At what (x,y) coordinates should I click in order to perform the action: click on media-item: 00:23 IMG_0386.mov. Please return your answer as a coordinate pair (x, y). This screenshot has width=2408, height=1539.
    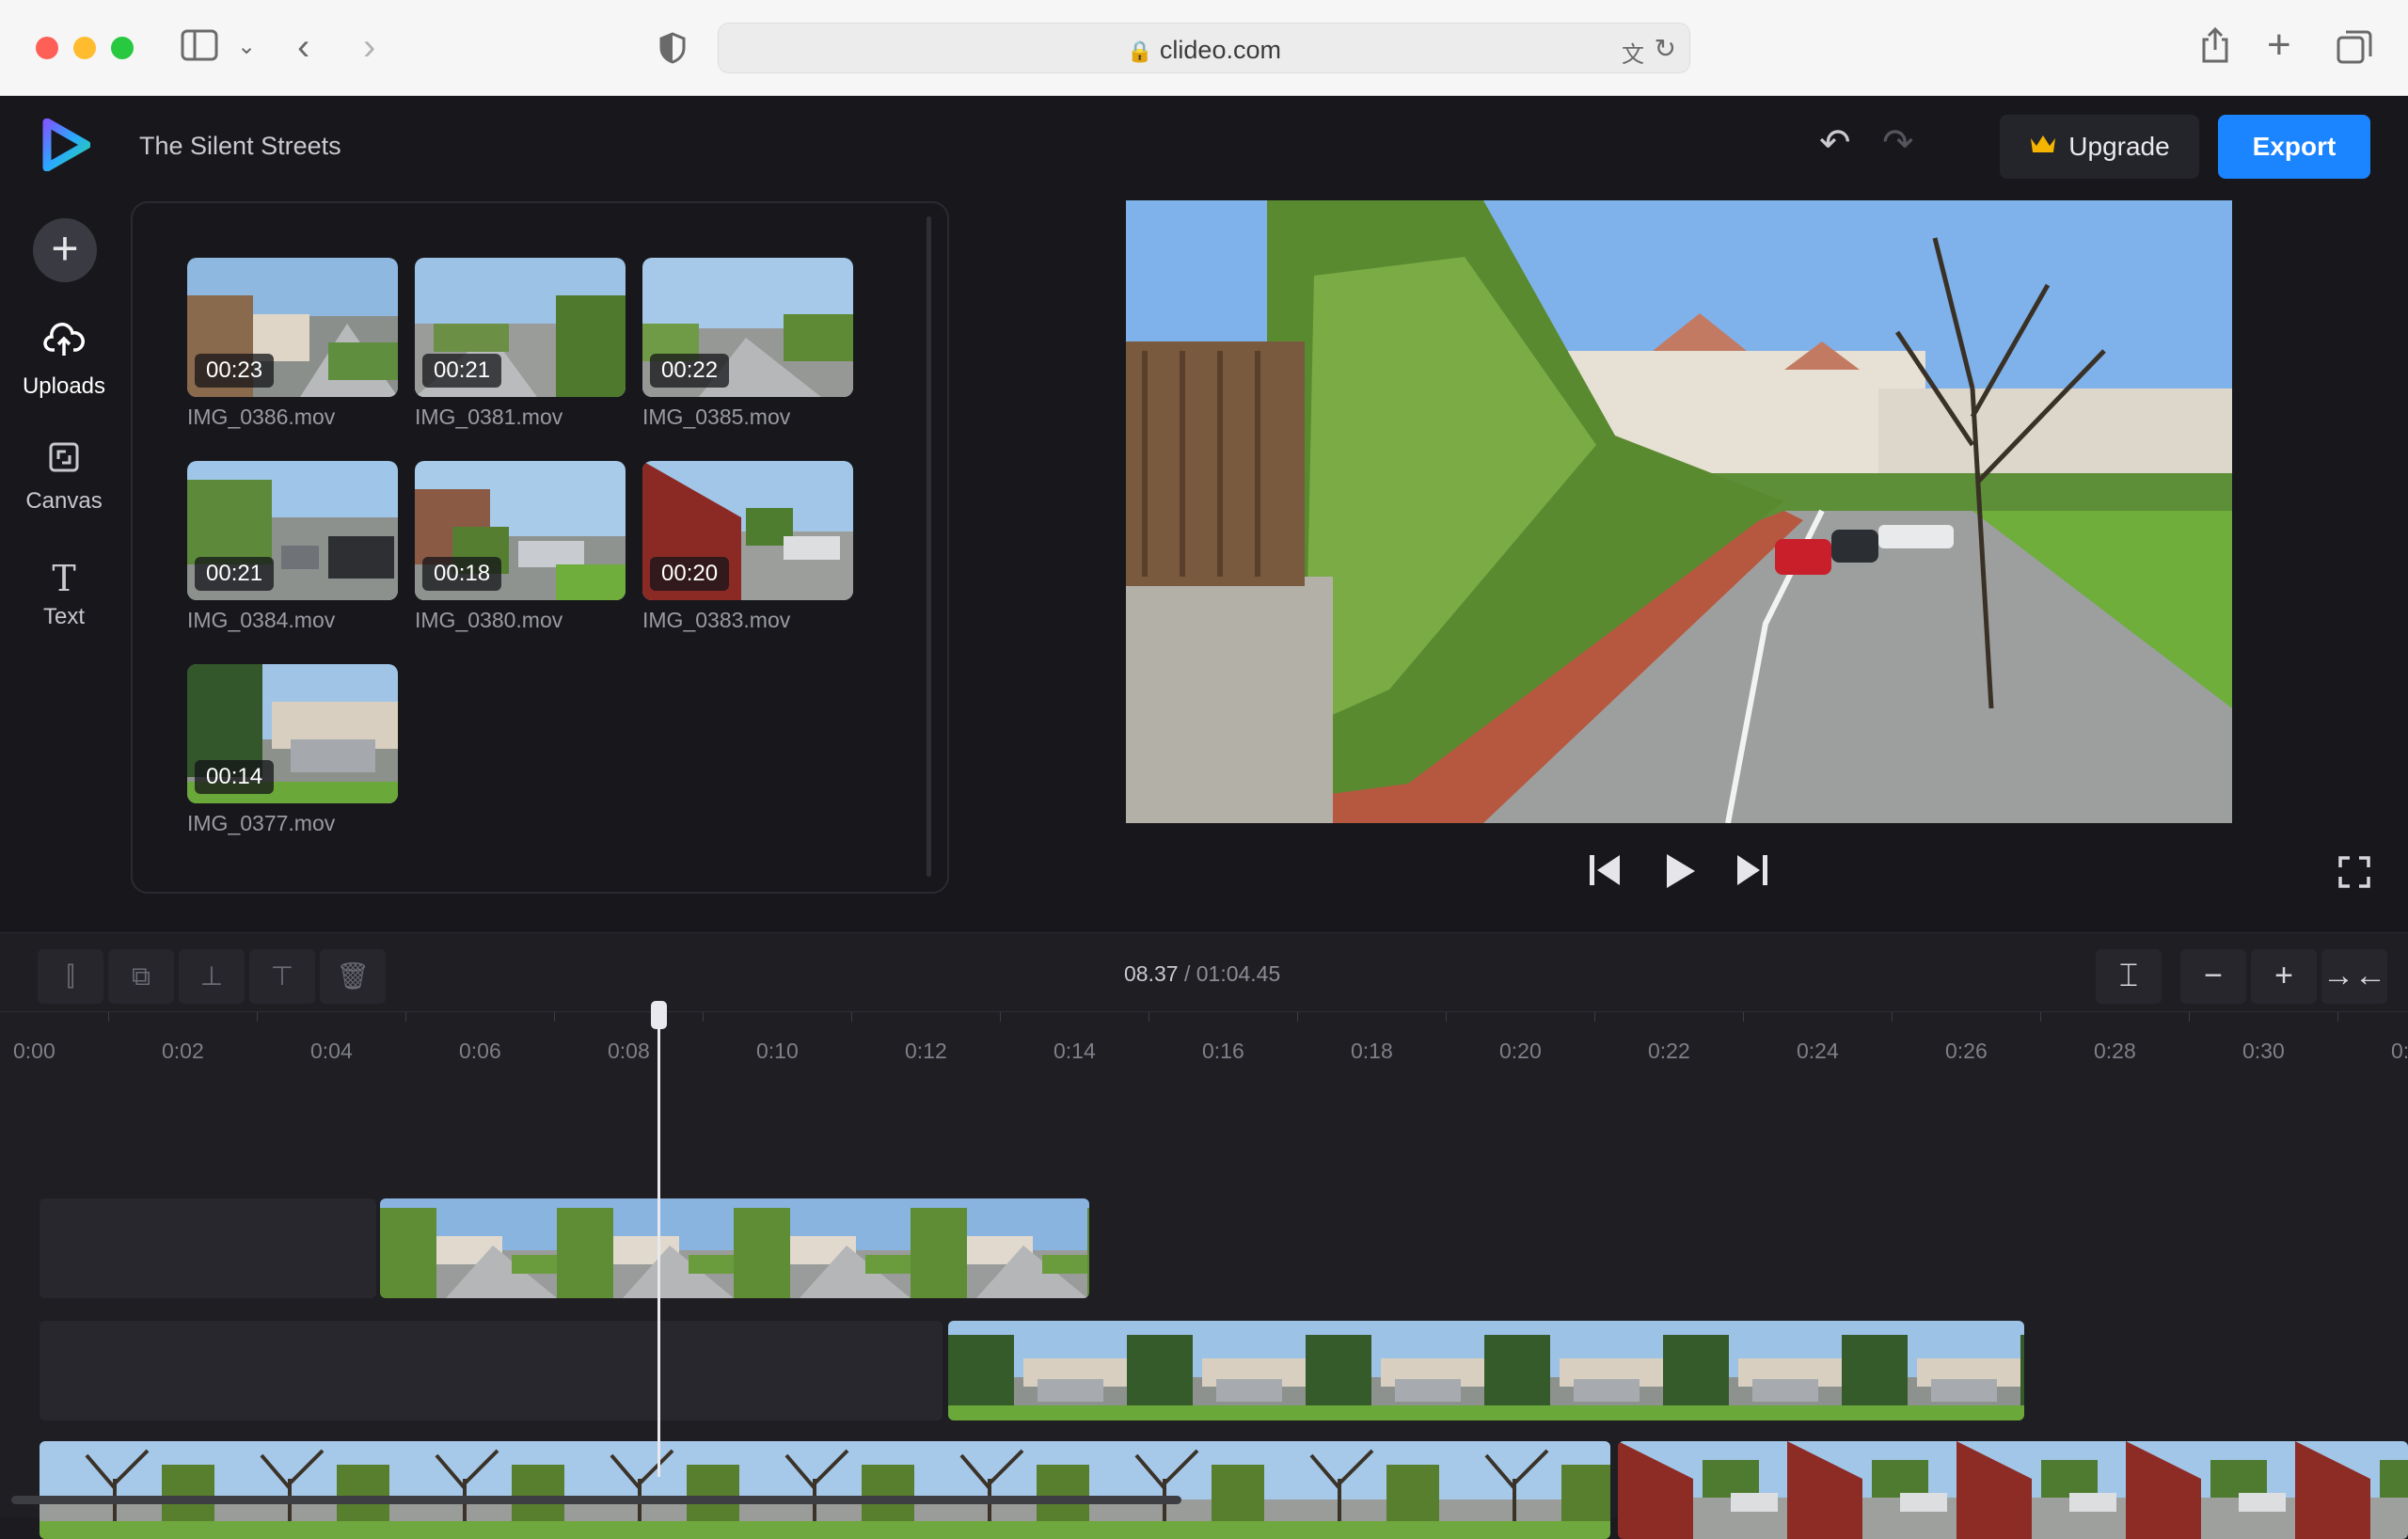
    Looking at the image, I should click on (292, 344).